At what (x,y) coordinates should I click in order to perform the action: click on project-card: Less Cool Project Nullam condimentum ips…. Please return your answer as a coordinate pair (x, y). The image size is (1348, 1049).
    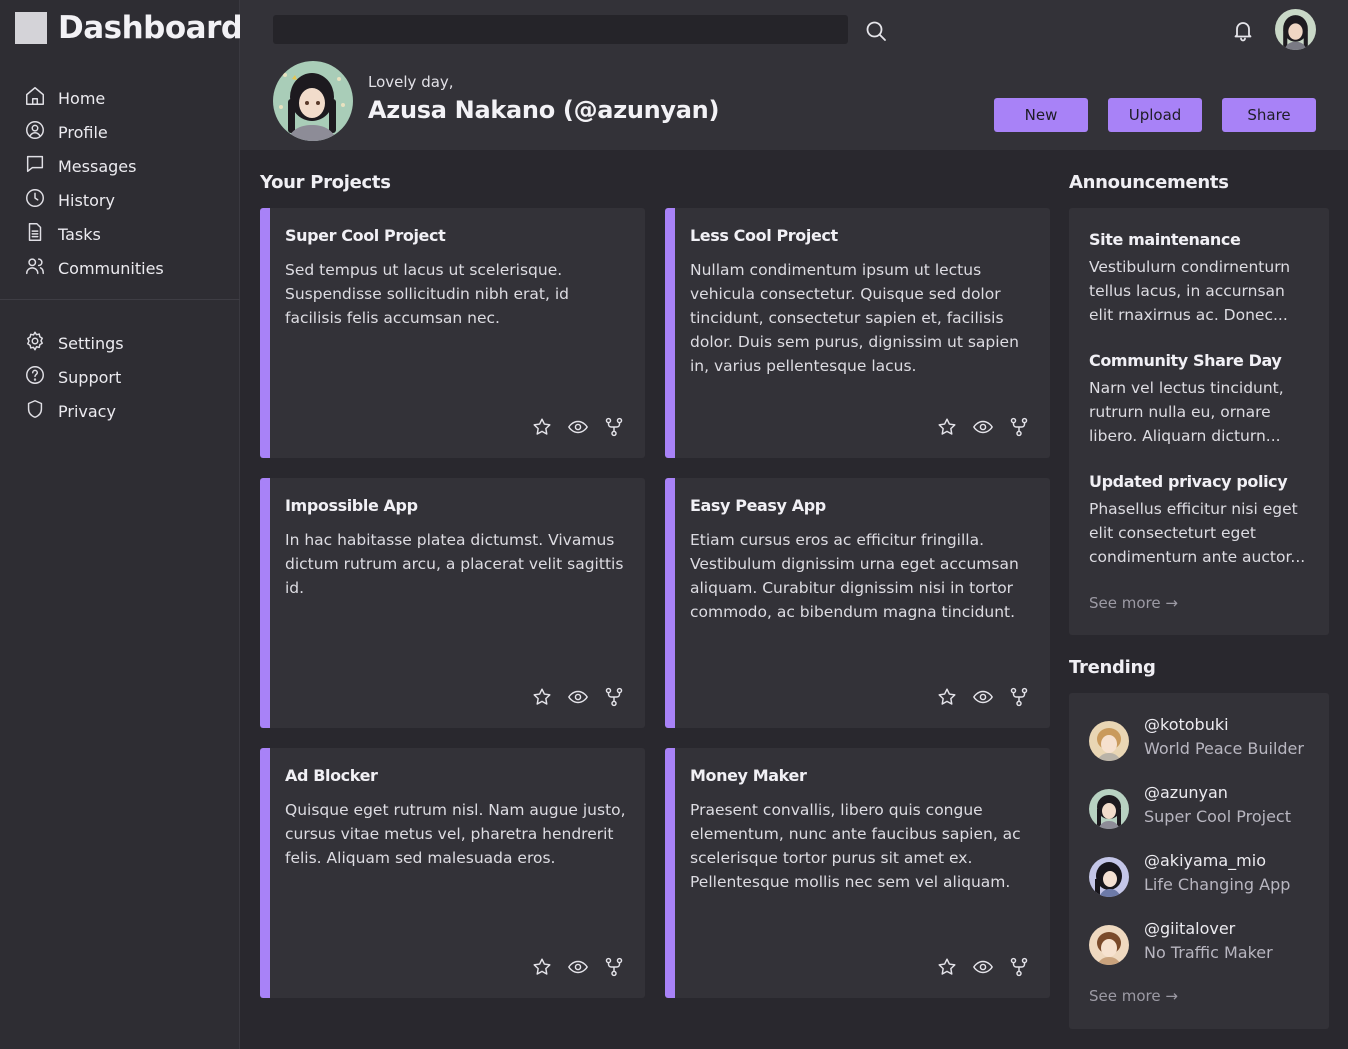
    Looking at the image, I should click on (857, 333).